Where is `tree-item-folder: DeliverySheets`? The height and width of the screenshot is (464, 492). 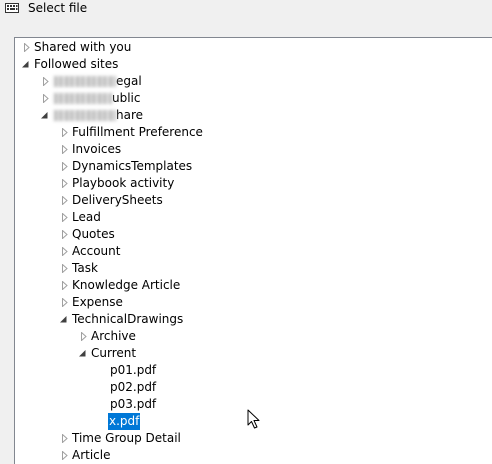
tree-item-folder: DeliverySheets is located at coordinates (250, 200).